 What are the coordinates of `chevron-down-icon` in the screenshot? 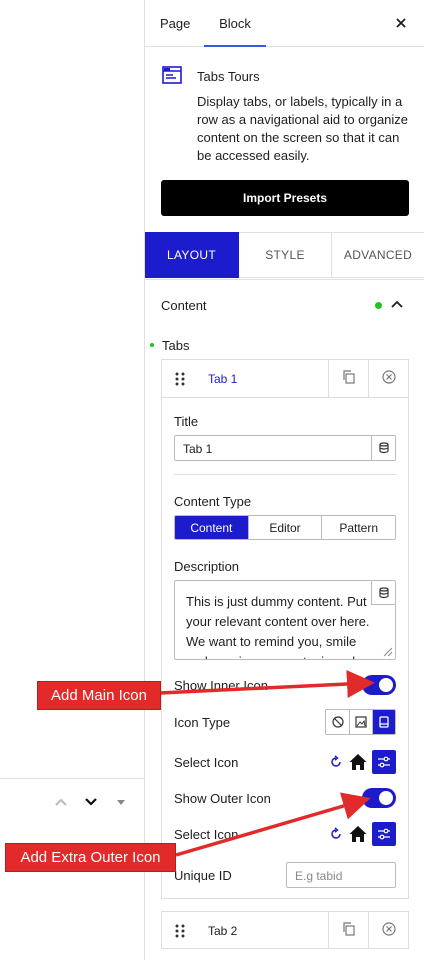 It's located at (91, 802).